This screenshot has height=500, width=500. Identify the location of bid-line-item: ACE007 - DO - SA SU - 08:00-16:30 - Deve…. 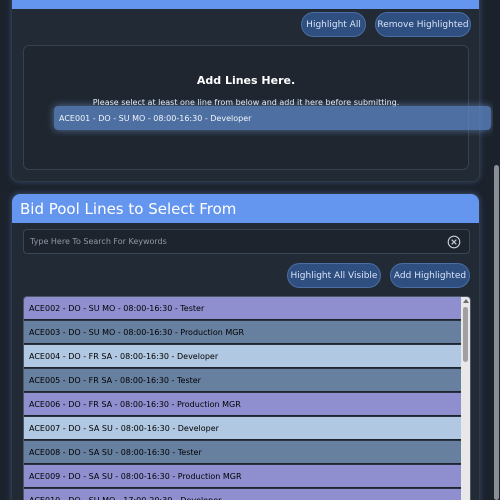
(243, 428).